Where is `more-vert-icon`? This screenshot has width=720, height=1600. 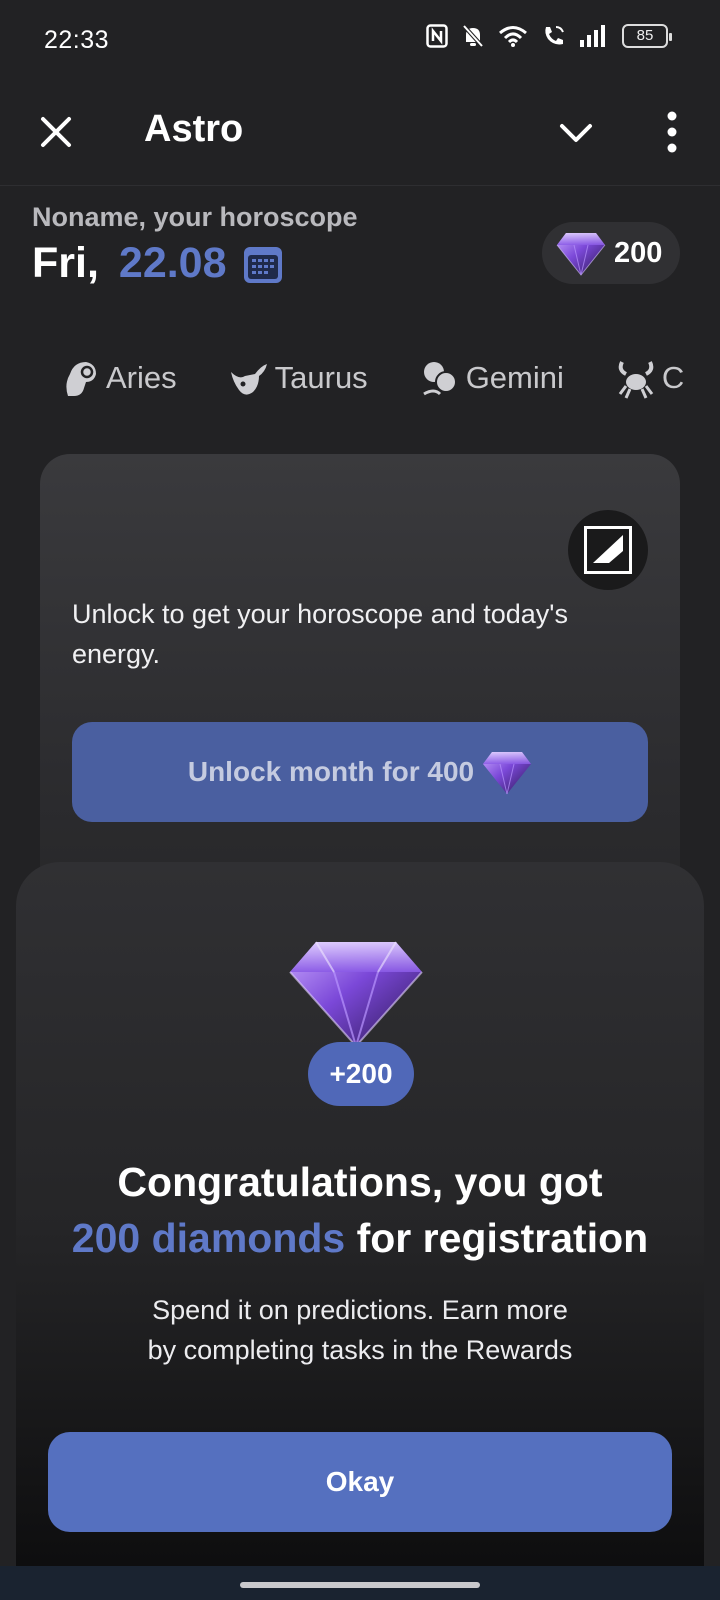
more-vert-icon is located at coordinates (672, 132).